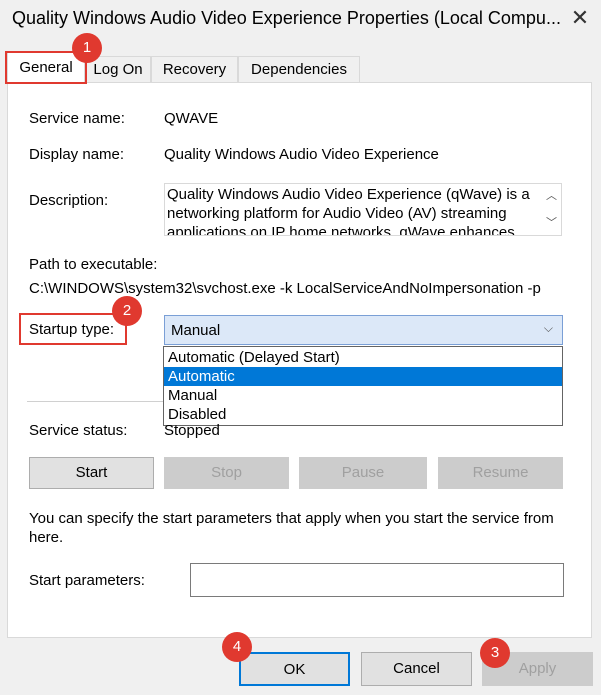 The height and width of the screenshot is (695, 601). Describe the element at coordinates (363, 395) in the screenshot. I see `option-manual: Manual` at that location.